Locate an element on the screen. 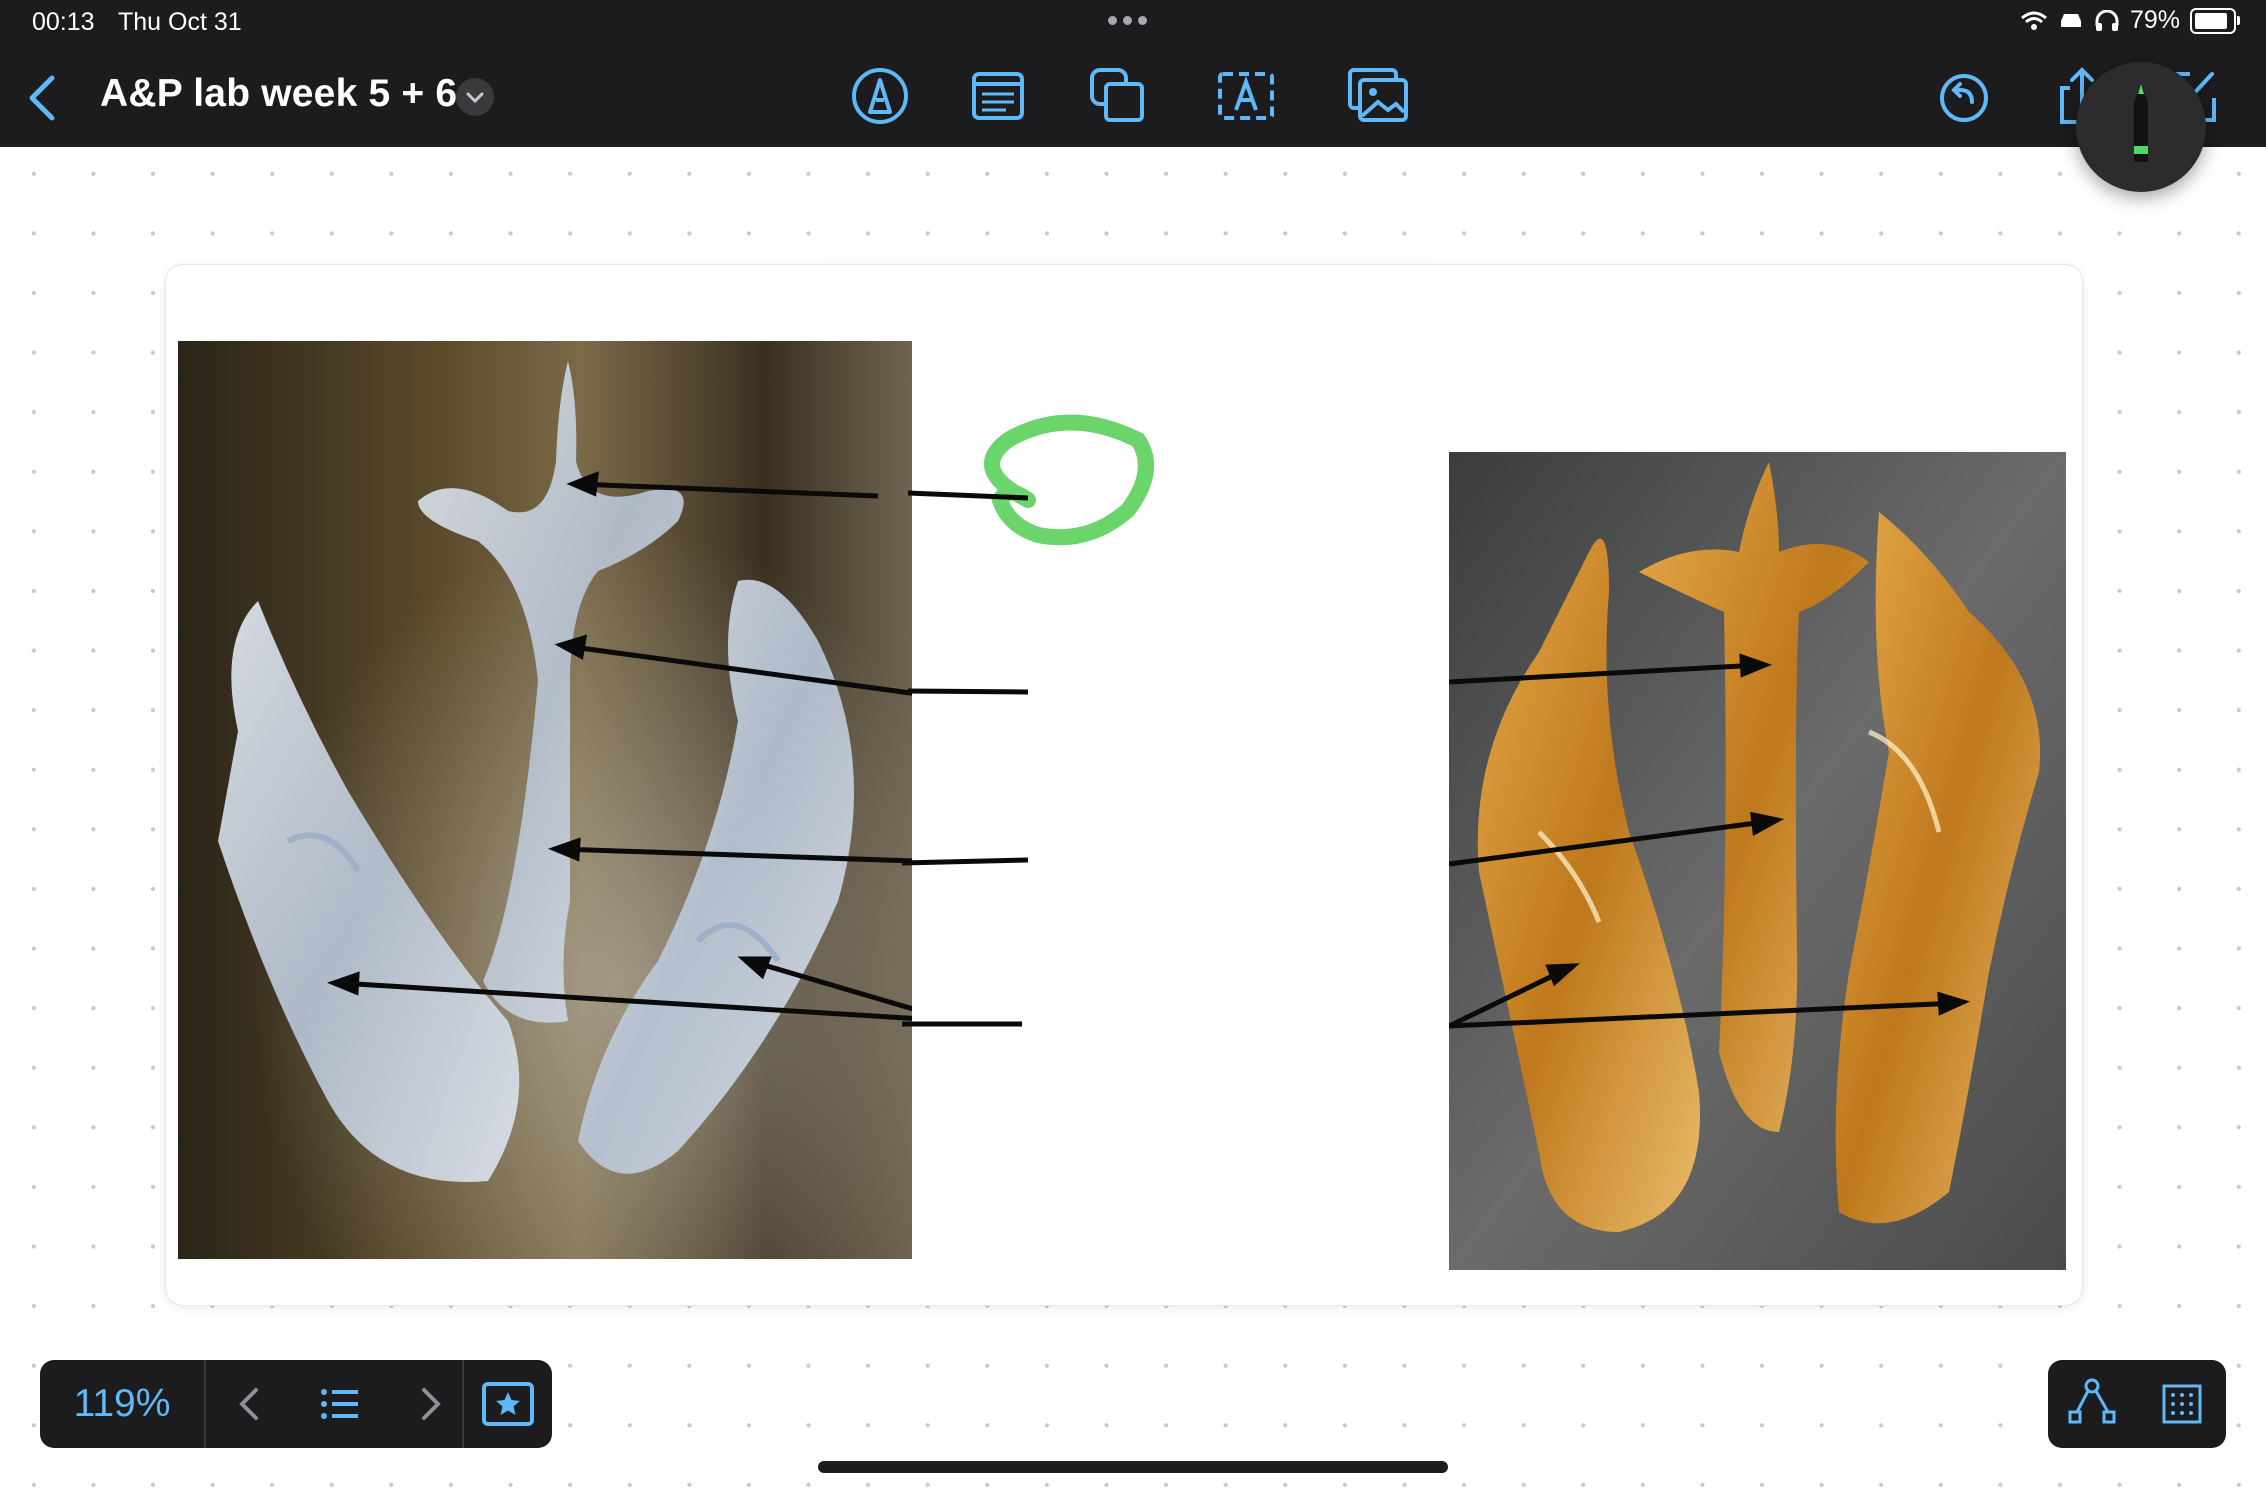 This screenshot has height=1488, width=2266. grid-icon is located at coordinates (2182, 1404).